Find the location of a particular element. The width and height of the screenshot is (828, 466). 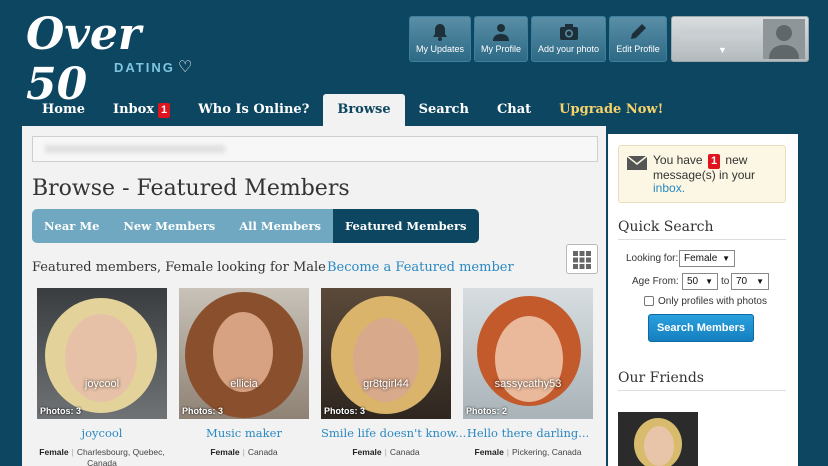

member-location: Pickering, Canada is located at coordinates (547, 452).